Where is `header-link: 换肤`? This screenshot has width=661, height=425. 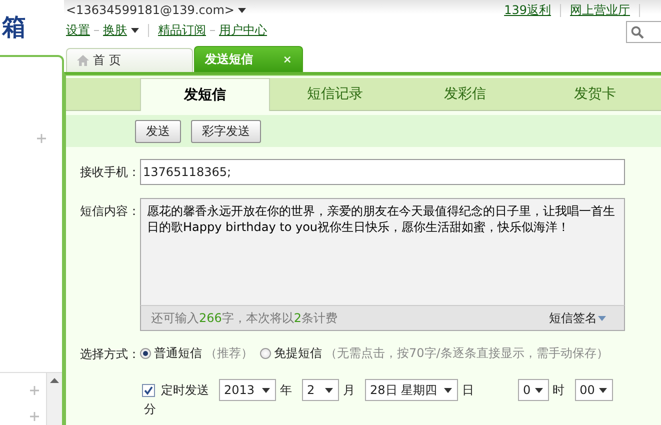
header-link: 换肤 is located at coordinates (121, 30).